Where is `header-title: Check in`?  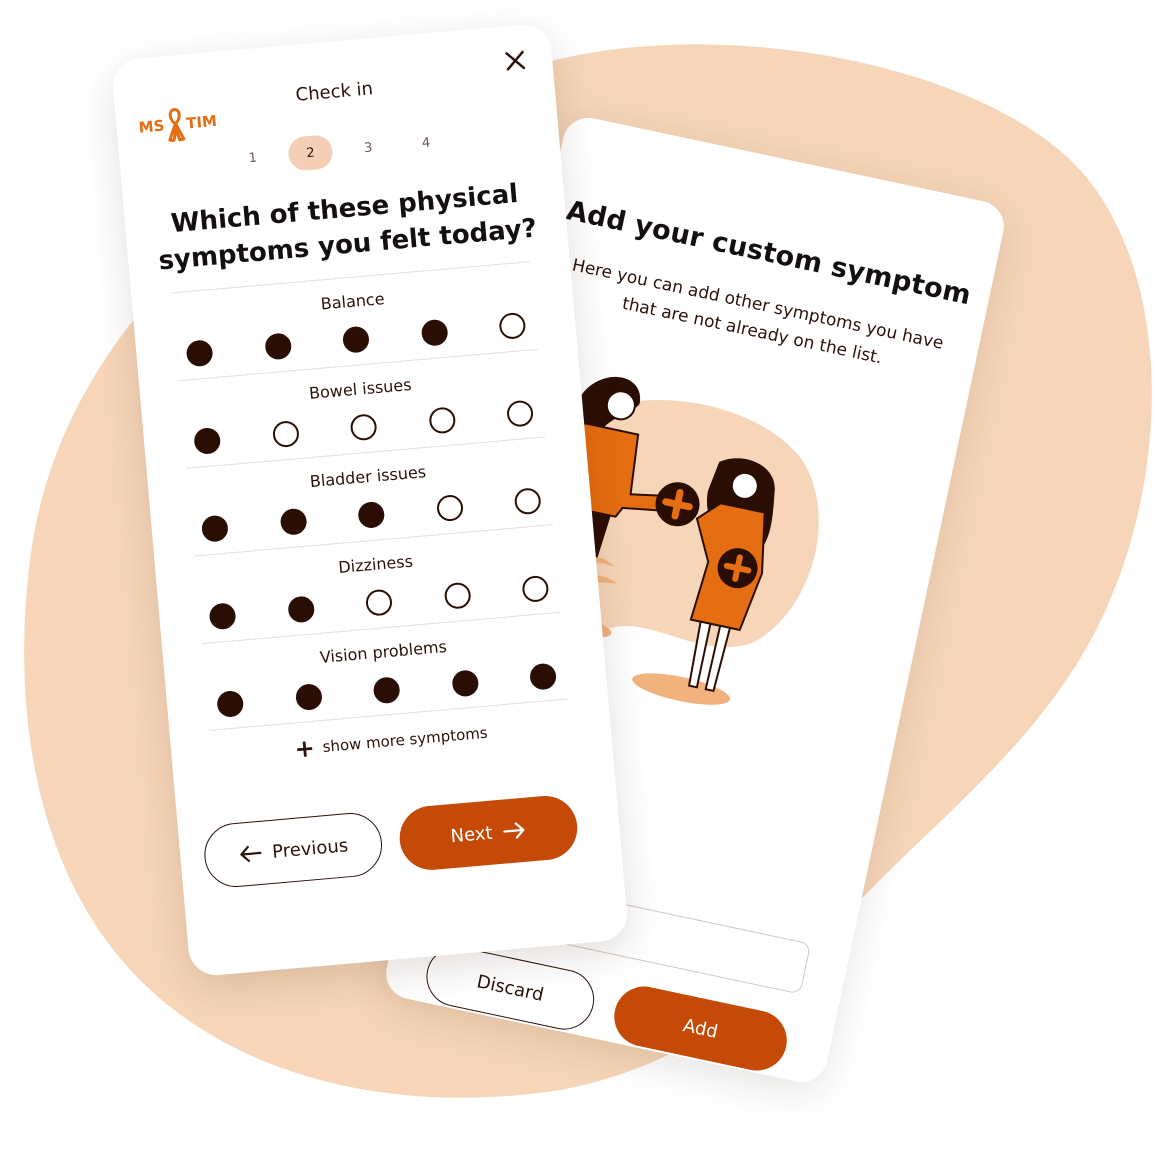 header-title: Check in is located at coordinates (334, 92).